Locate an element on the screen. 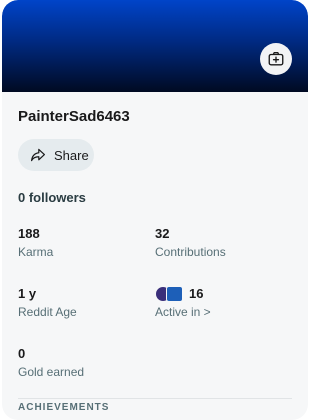  stat-active-in: 16 Active in > is located at coordinates (183, 303).